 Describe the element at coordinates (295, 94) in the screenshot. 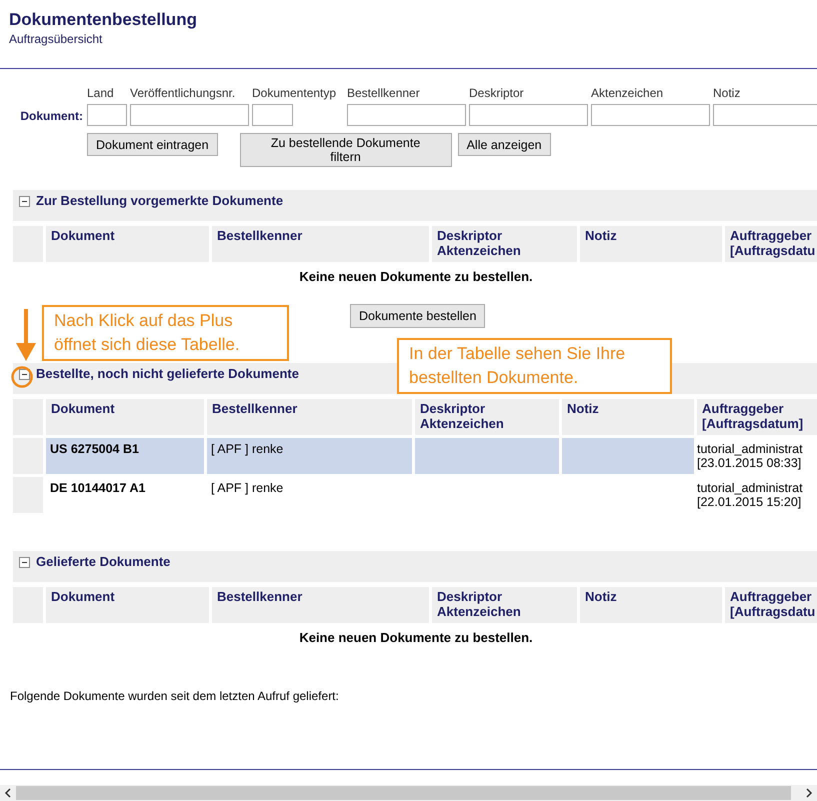

I see `field-label: Dokumententyp` at that location.